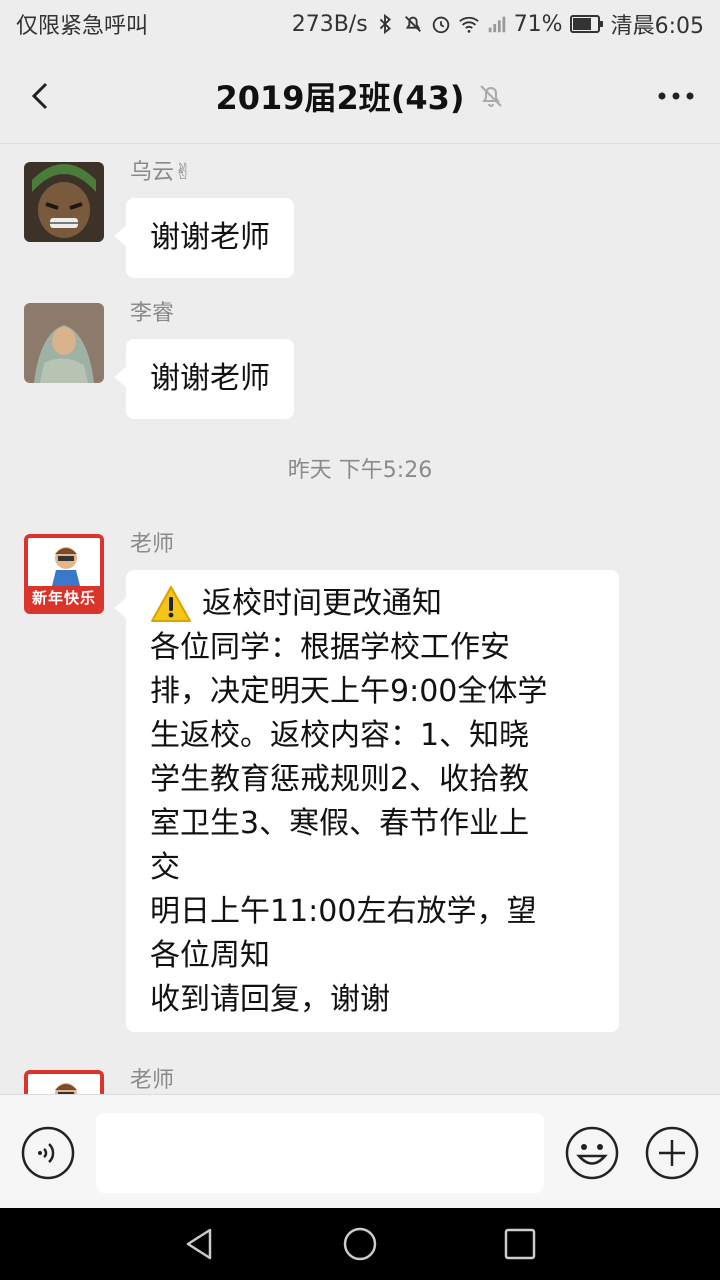  What do you see at coordinates (64, 574) in the screenshot?
I see `avatar: 新年快乐` at bounding box center [64, 574].